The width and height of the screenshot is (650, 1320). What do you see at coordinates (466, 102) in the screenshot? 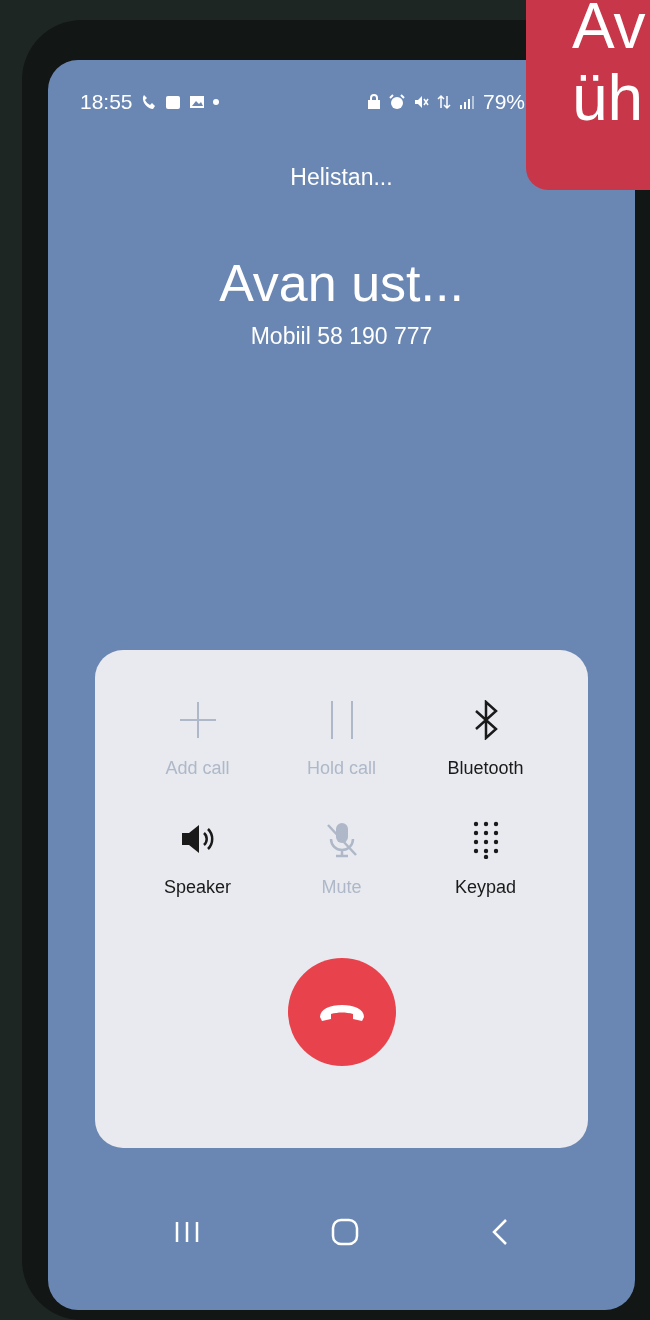
I see `signal-icon` at bounding box center [466, 102].